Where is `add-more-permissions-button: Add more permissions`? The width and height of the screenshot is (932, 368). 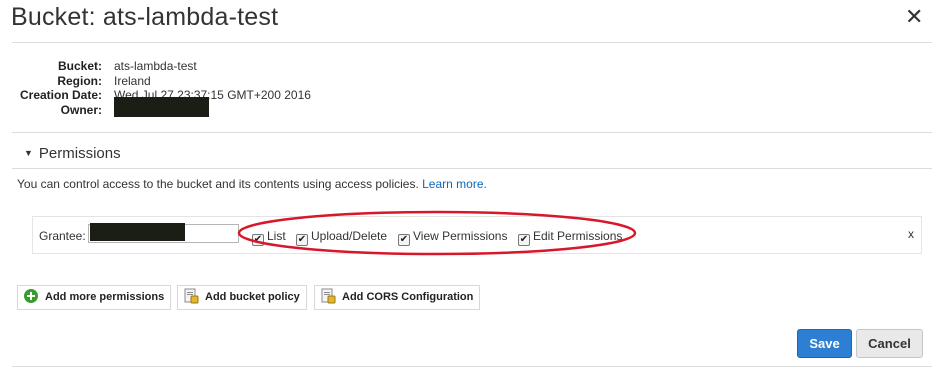 add-more-permissions-button: Add more permissions is located at coordinates (94, 297).